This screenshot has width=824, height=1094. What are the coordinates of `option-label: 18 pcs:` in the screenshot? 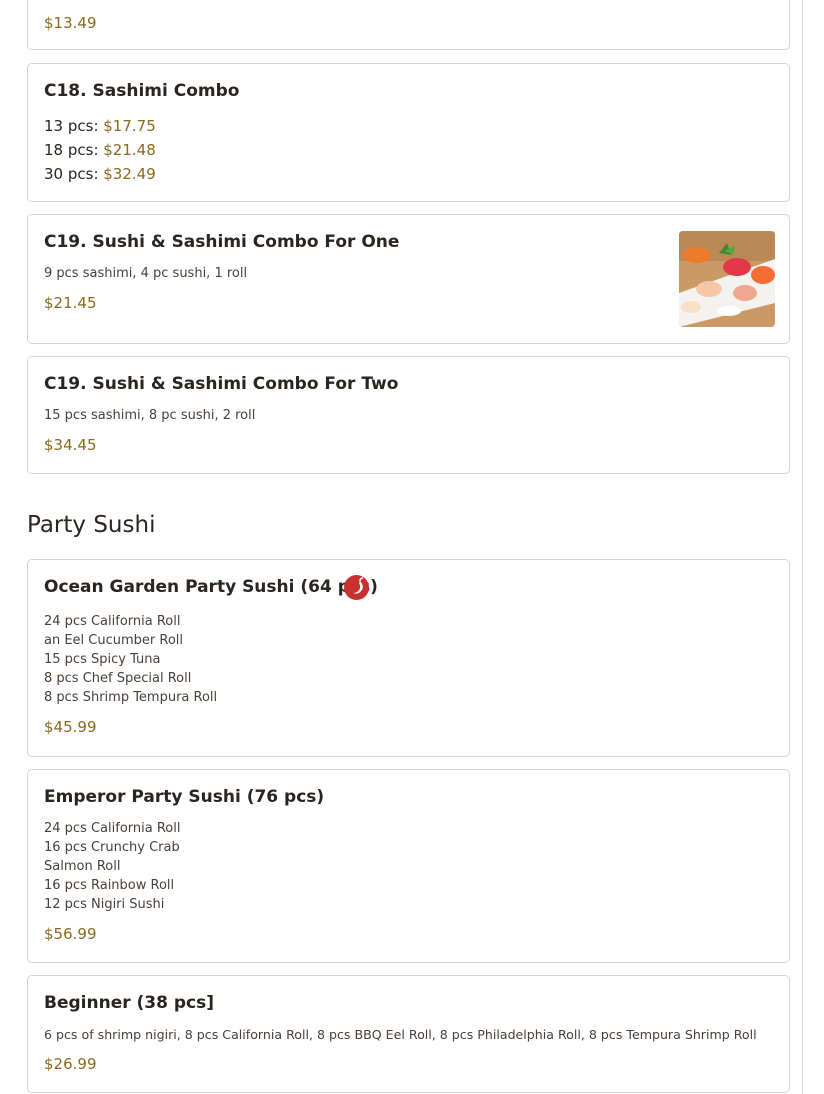 It's located at (74, 150).